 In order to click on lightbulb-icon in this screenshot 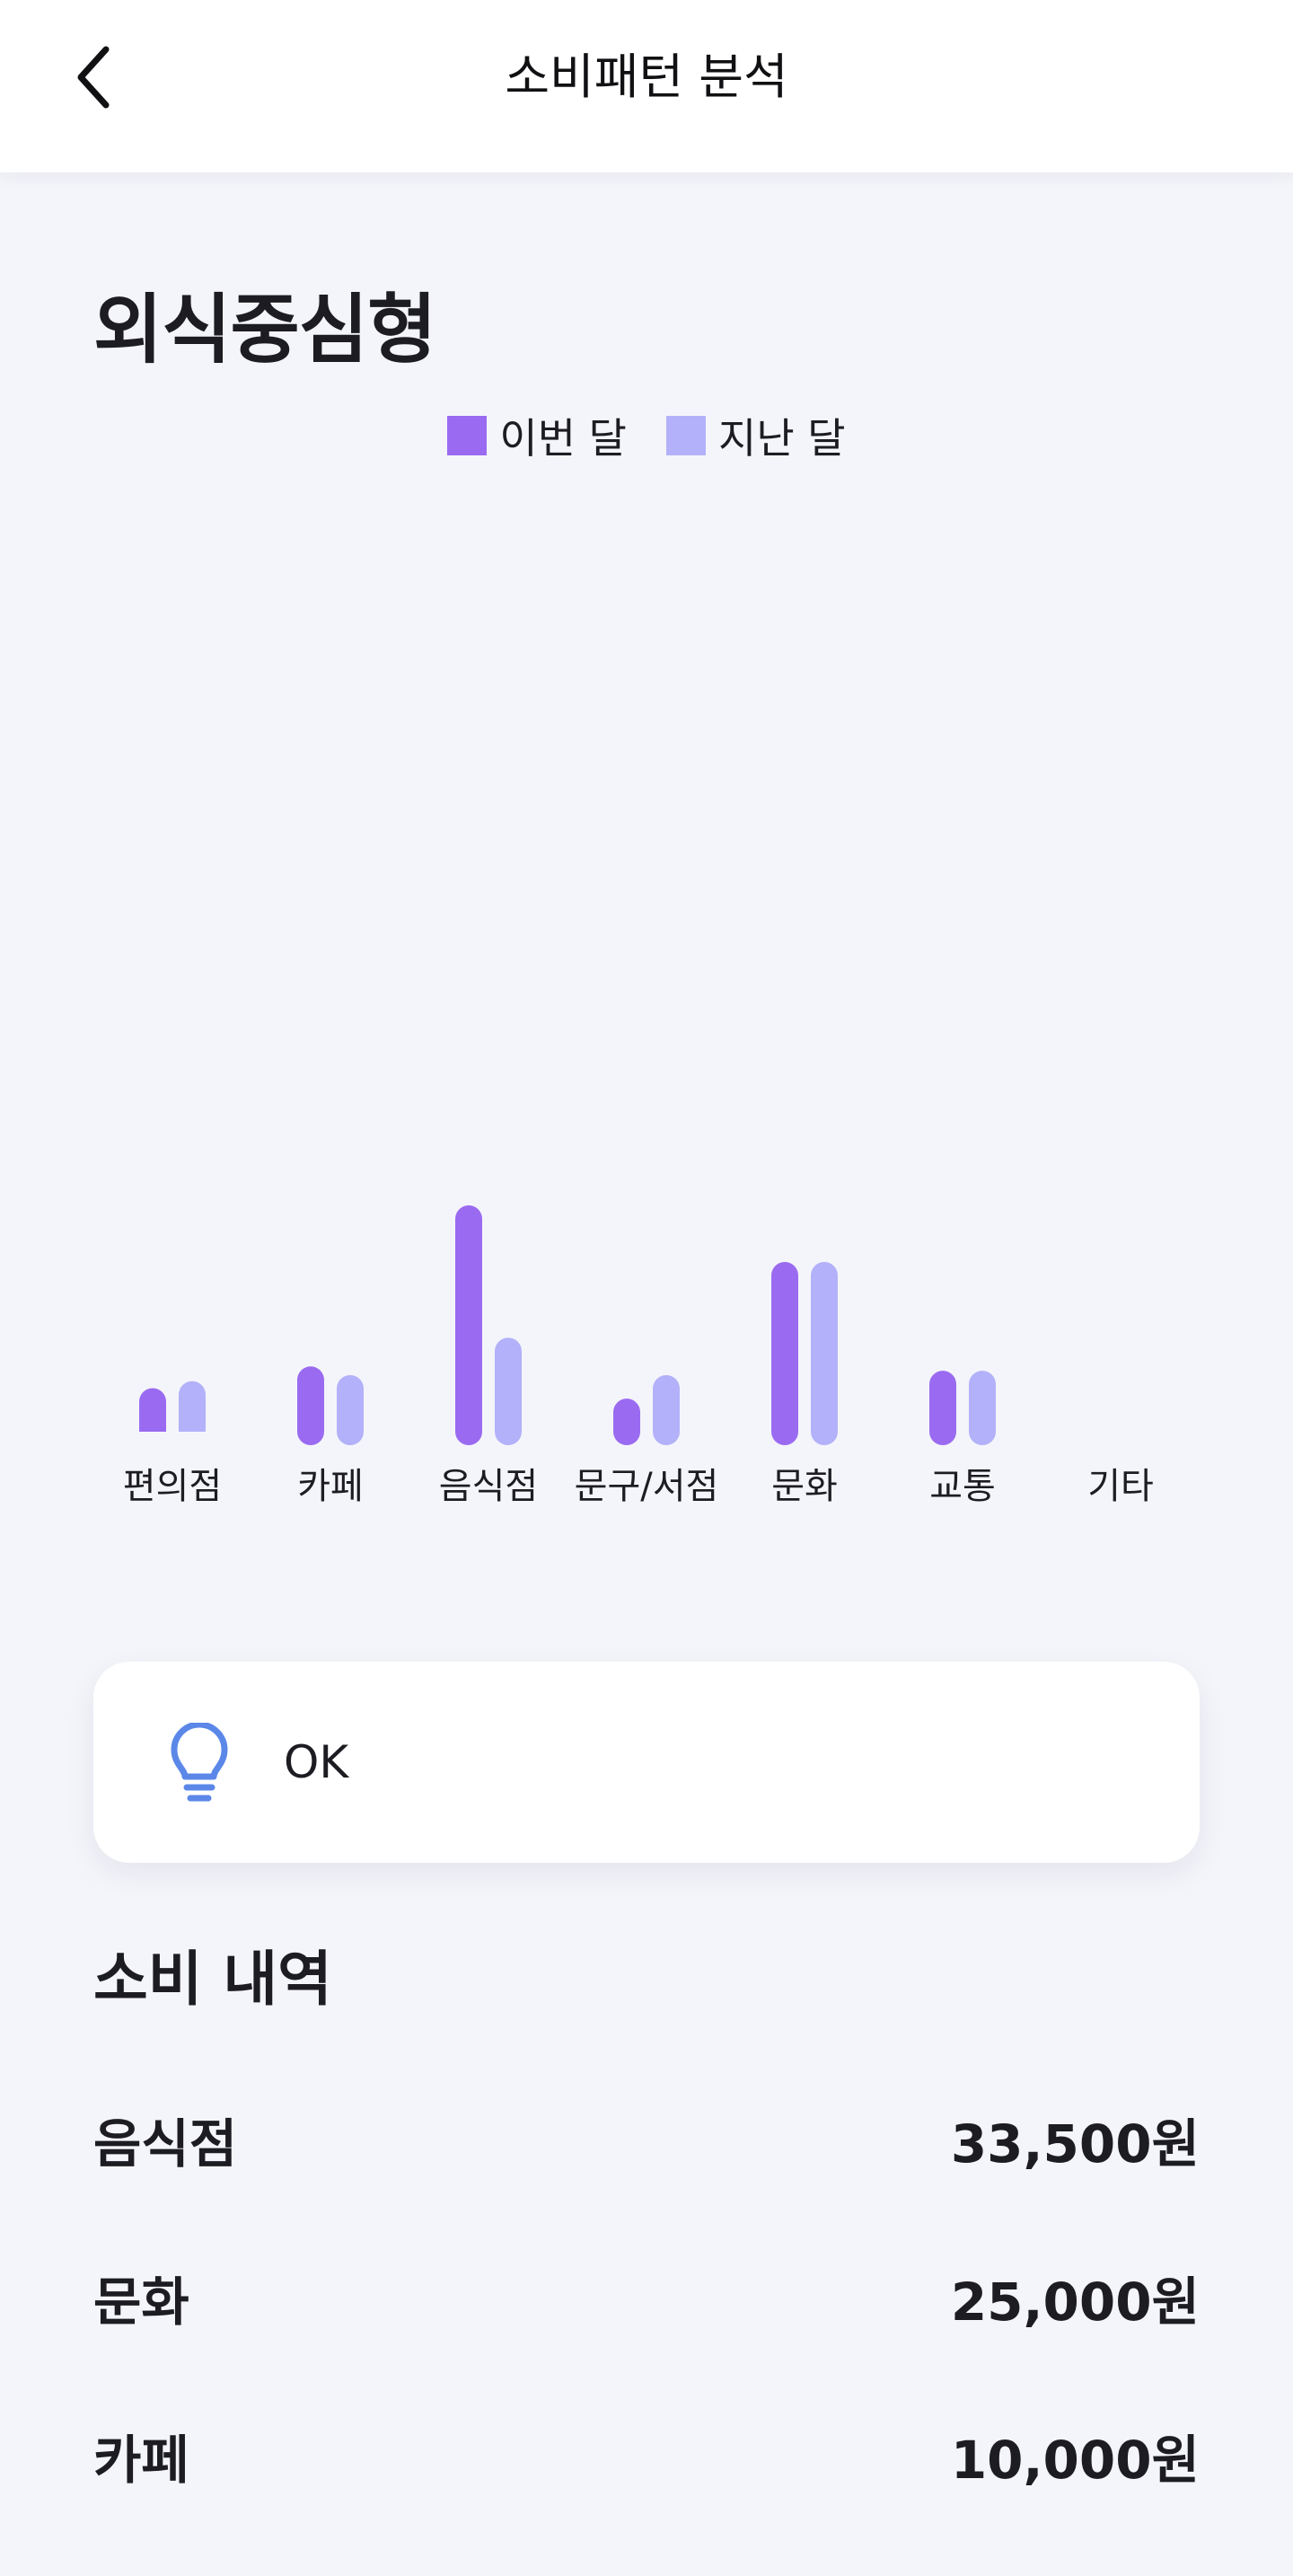, I will do `click(199, 1763)`.